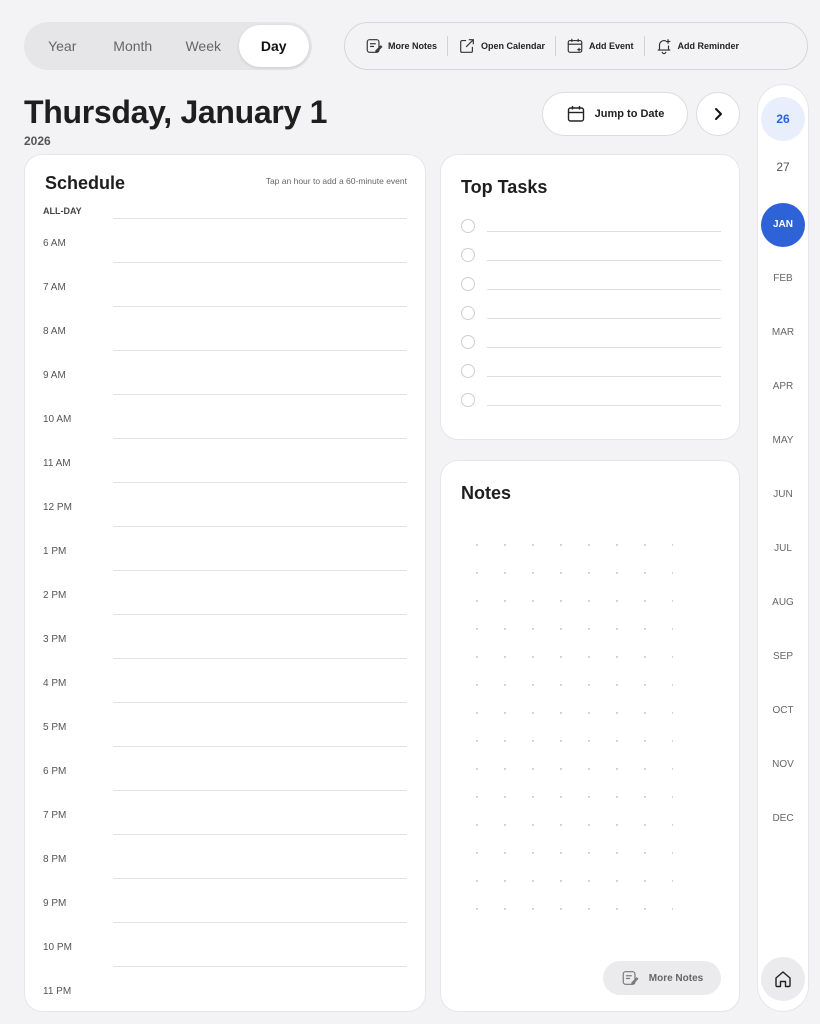 The height and width of the screenshot is (1024, 820). What do you see at coordinates (55, 859) in the screenshot?
I see `hour-label: 8 PM` at bounding box center [55, 859].